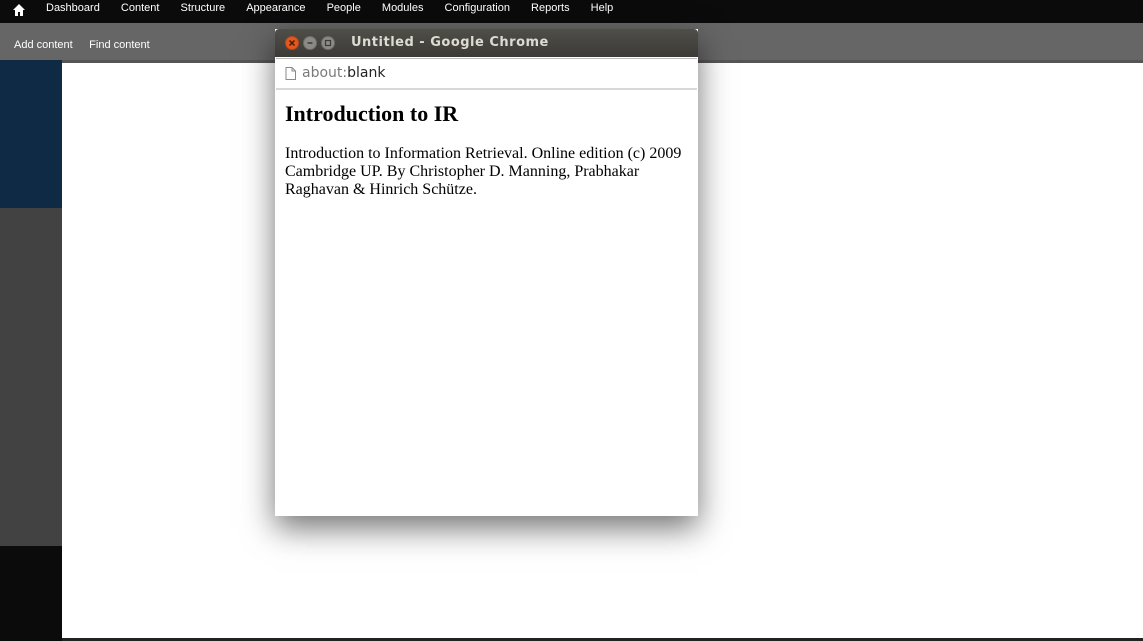  Describe the element at coordinates (477, 8) in the screenshot. I see `menu-item-configuration: Configuration` at that location.